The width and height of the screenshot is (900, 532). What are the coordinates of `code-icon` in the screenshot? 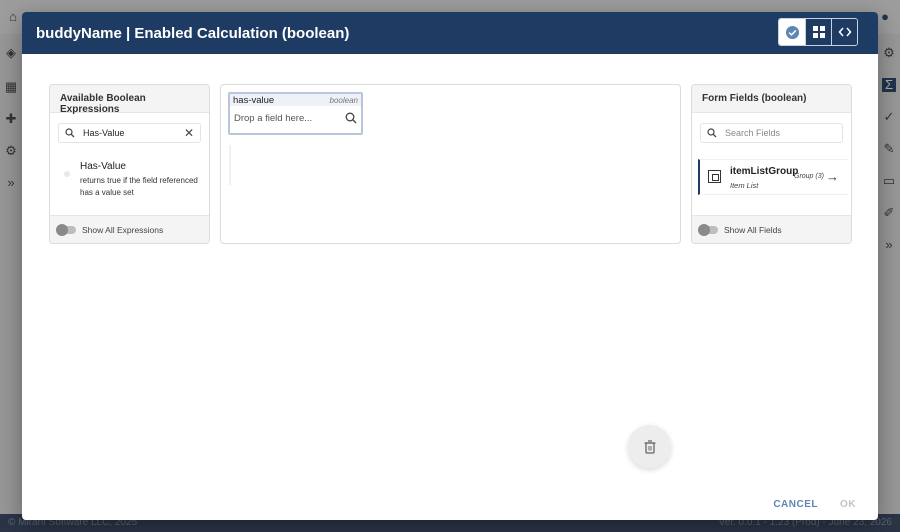 It's located at (844, 32).